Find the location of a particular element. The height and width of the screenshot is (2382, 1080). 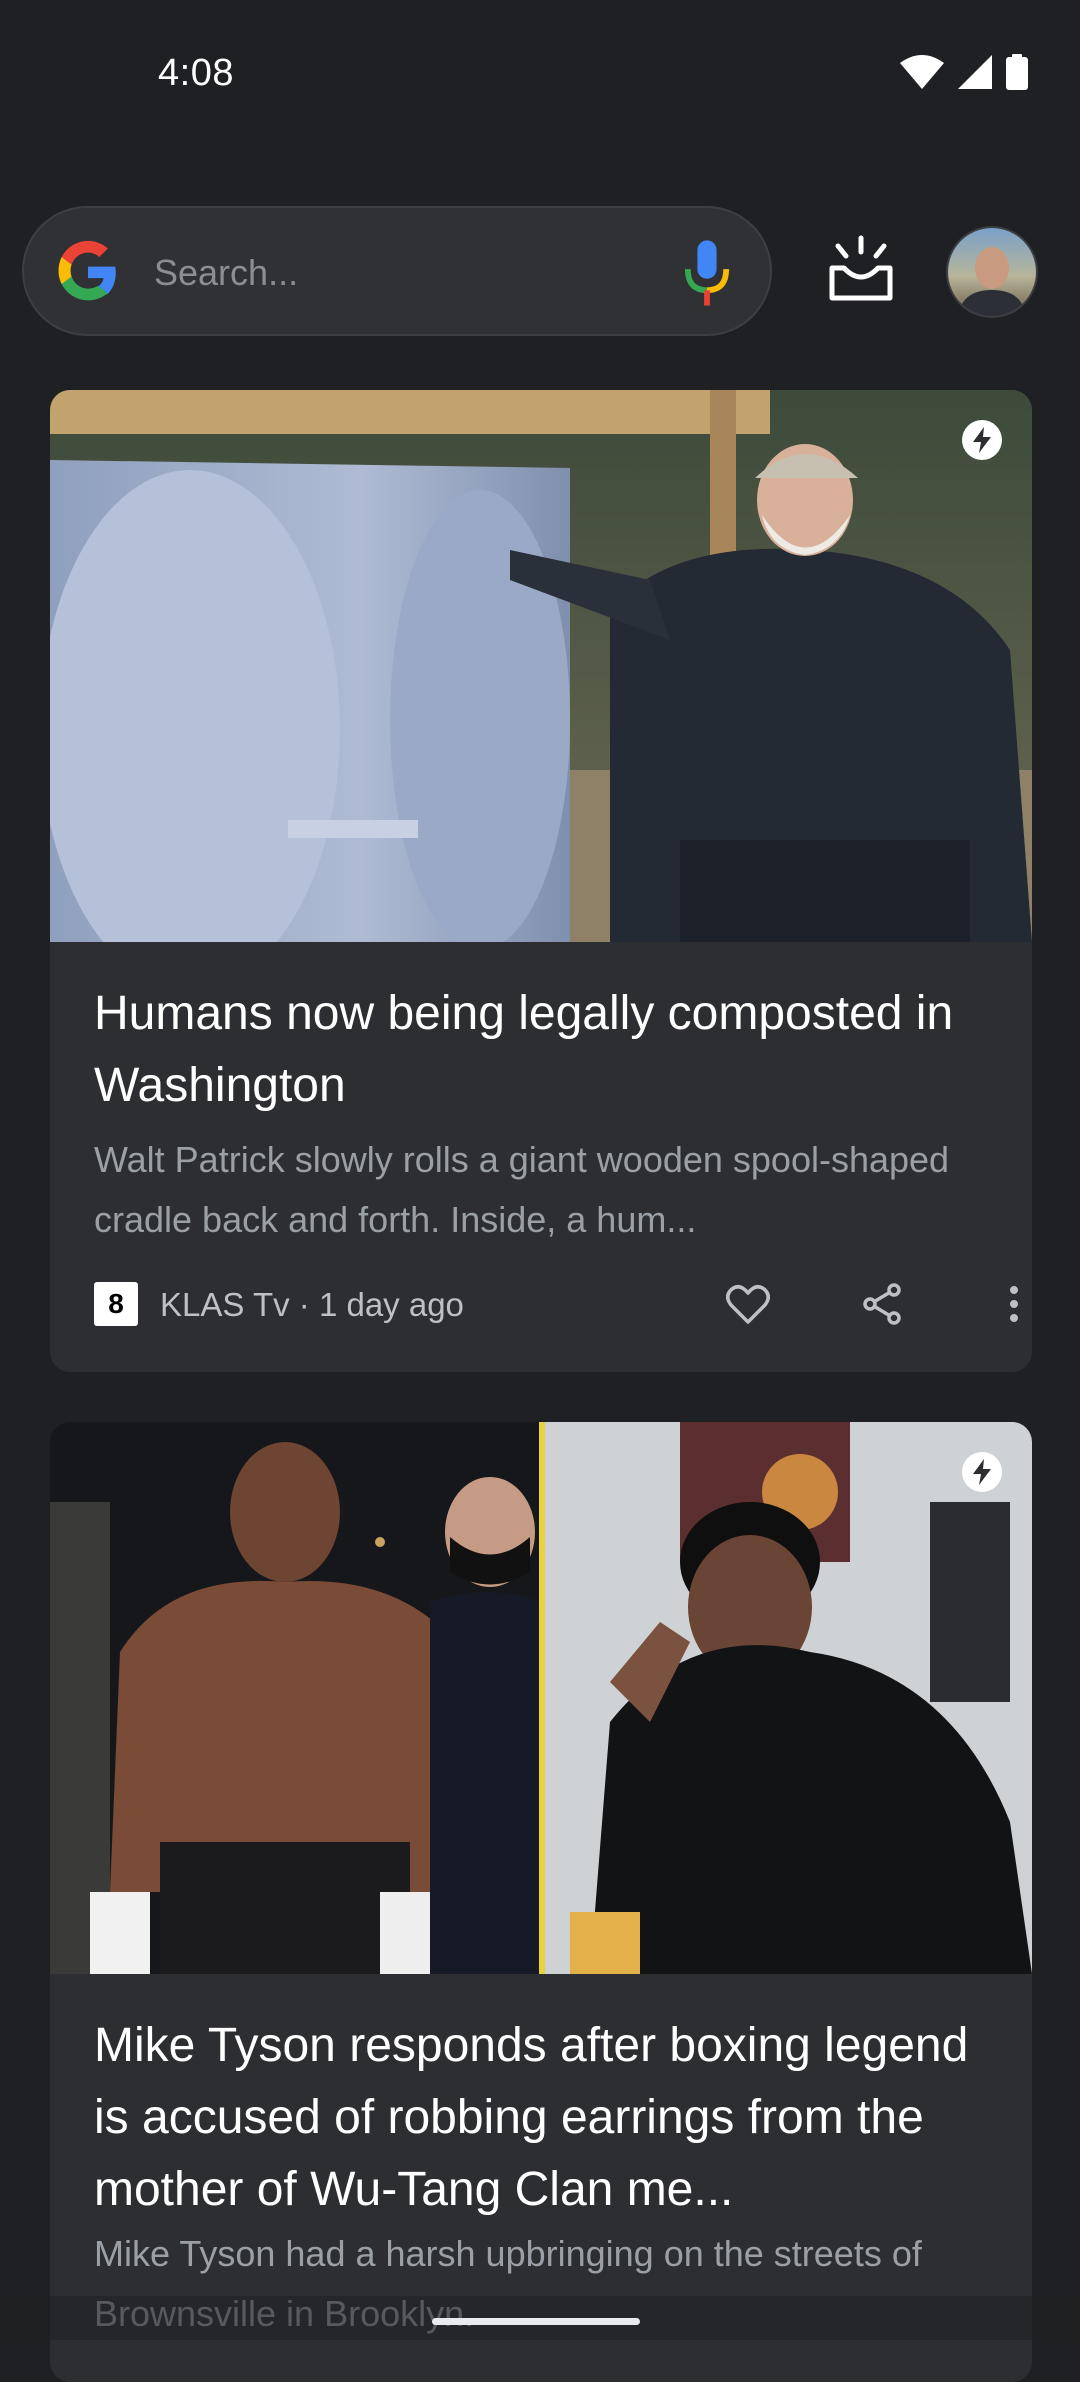

battery-icon is located at coordinates (1017, 72).